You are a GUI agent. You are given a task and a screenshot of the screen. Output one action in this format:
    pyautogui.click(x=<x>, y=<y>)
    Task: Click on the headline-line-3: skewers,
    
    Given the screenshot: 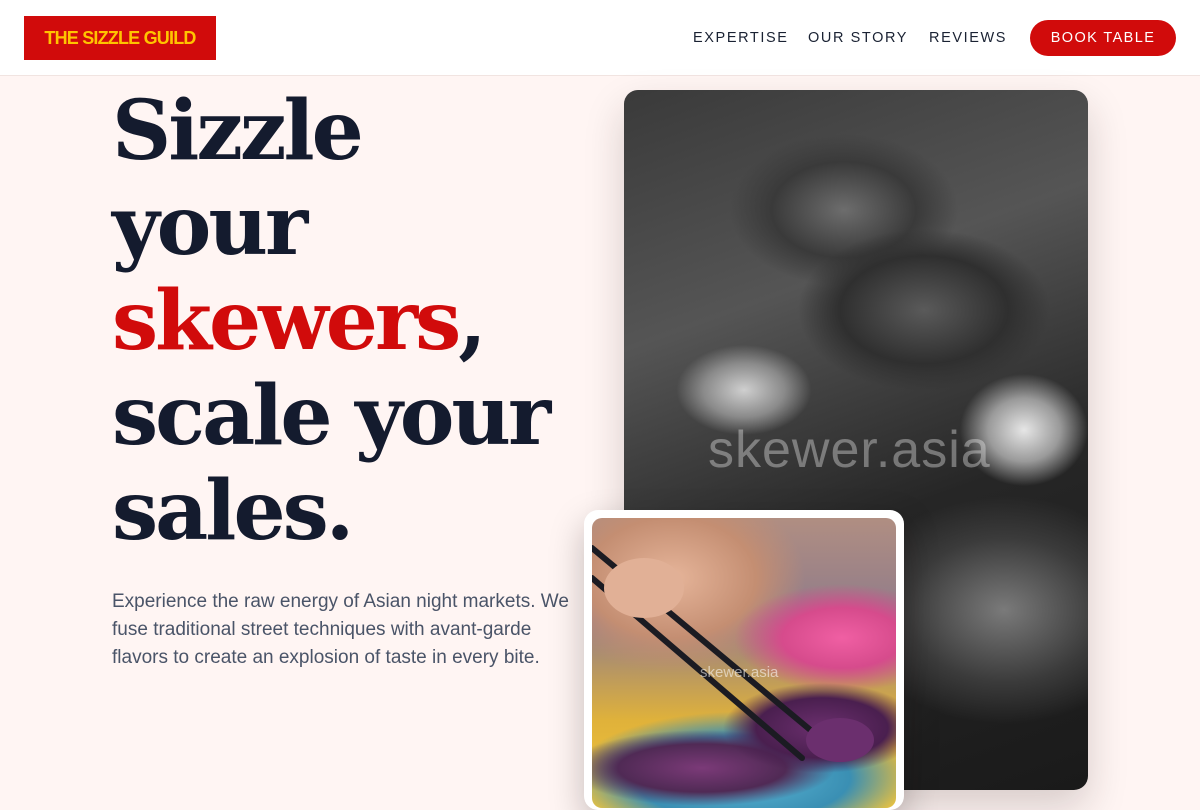 What is the action you would take?
    pyautogui.click(x=330, y=321)
    